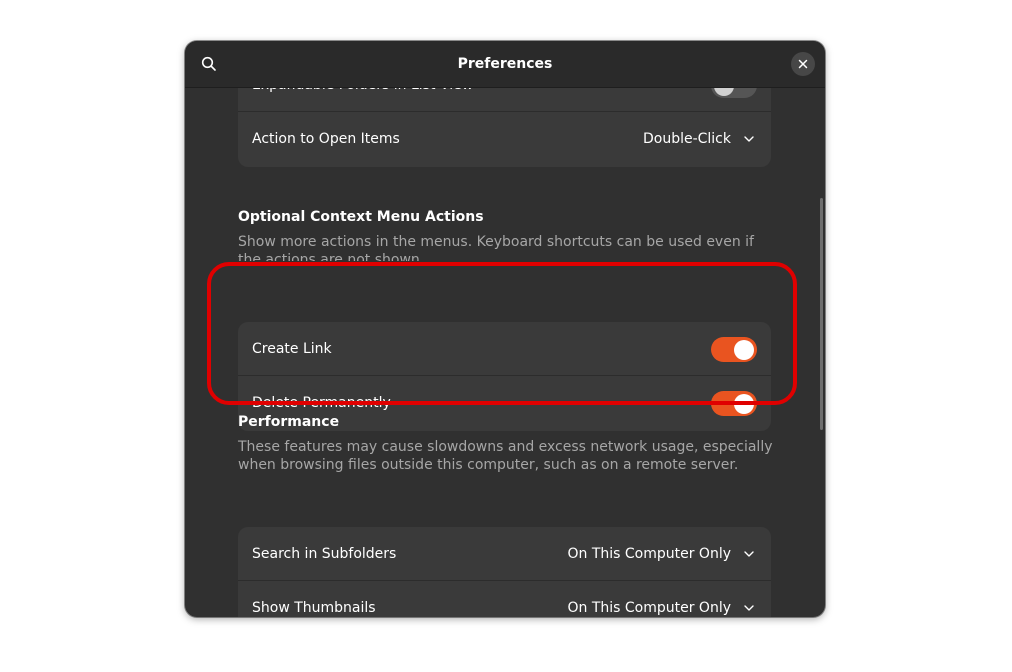  Describe the element at coordinates (724, 92) in the screenshot. I see `toggle-knob` at that location.